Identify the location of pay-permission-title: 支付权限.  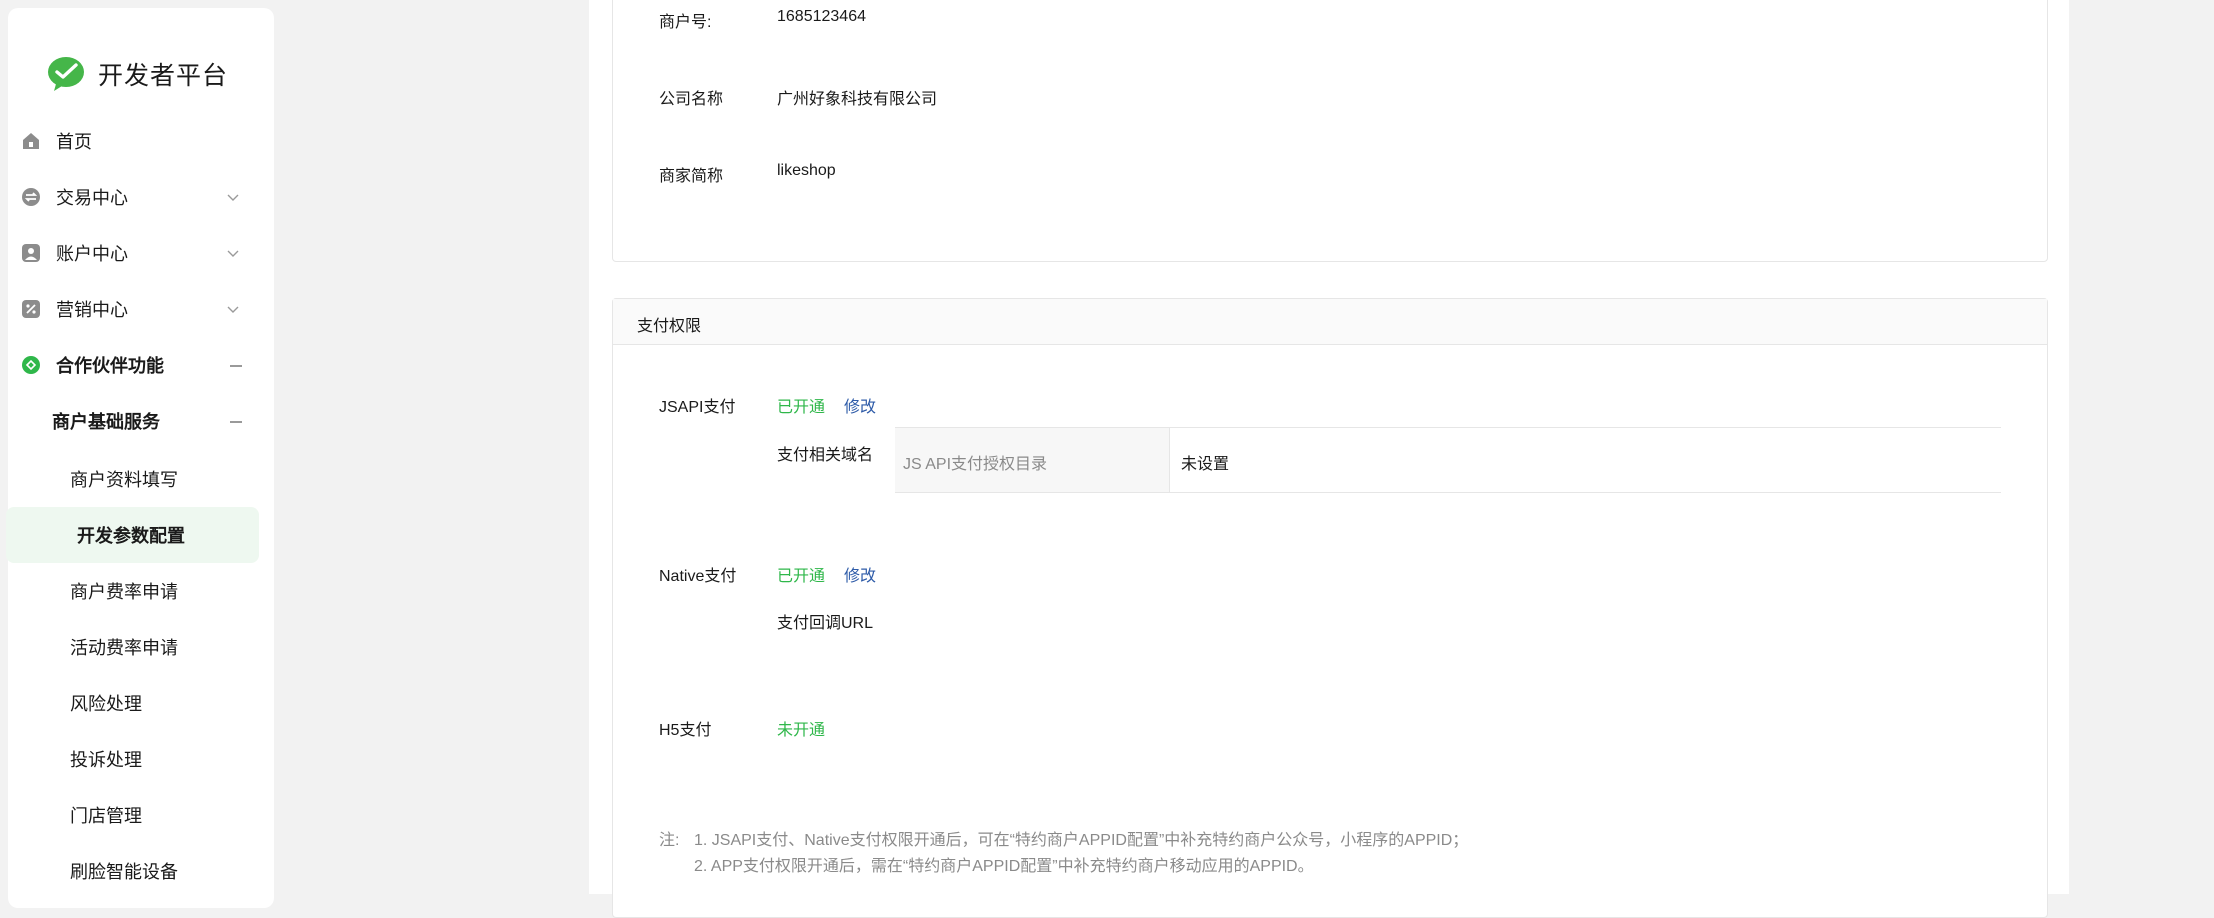
(669, 326).